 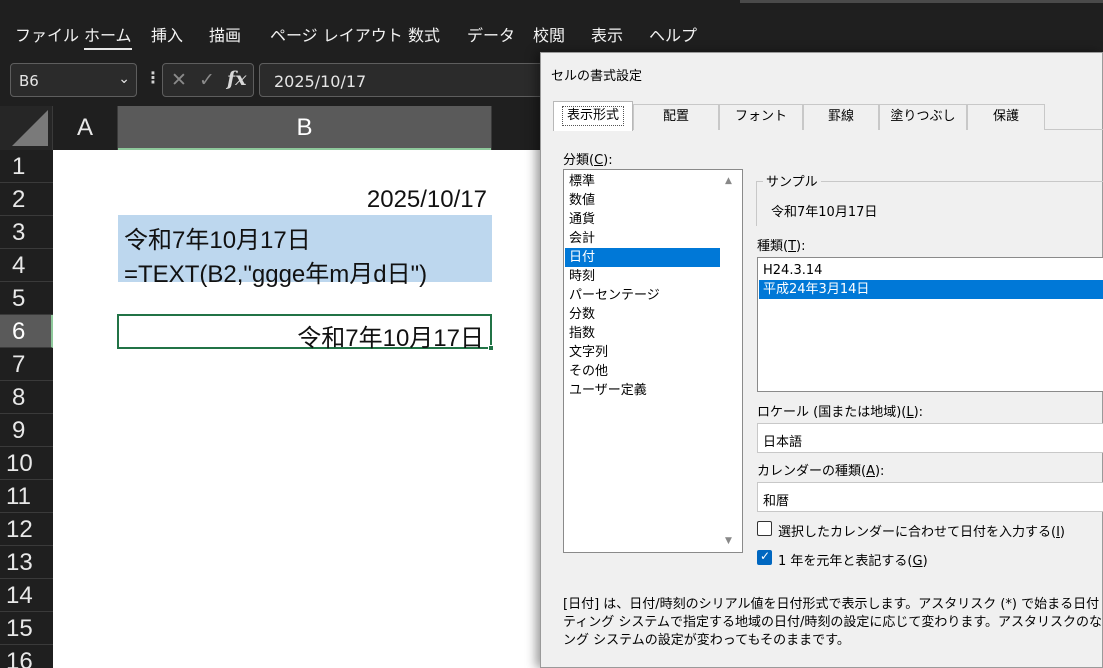 What do you see at coordinates (642, 333) in the screenshot?
I see `category-scientific: 指数` at bounding box center [642, 333].